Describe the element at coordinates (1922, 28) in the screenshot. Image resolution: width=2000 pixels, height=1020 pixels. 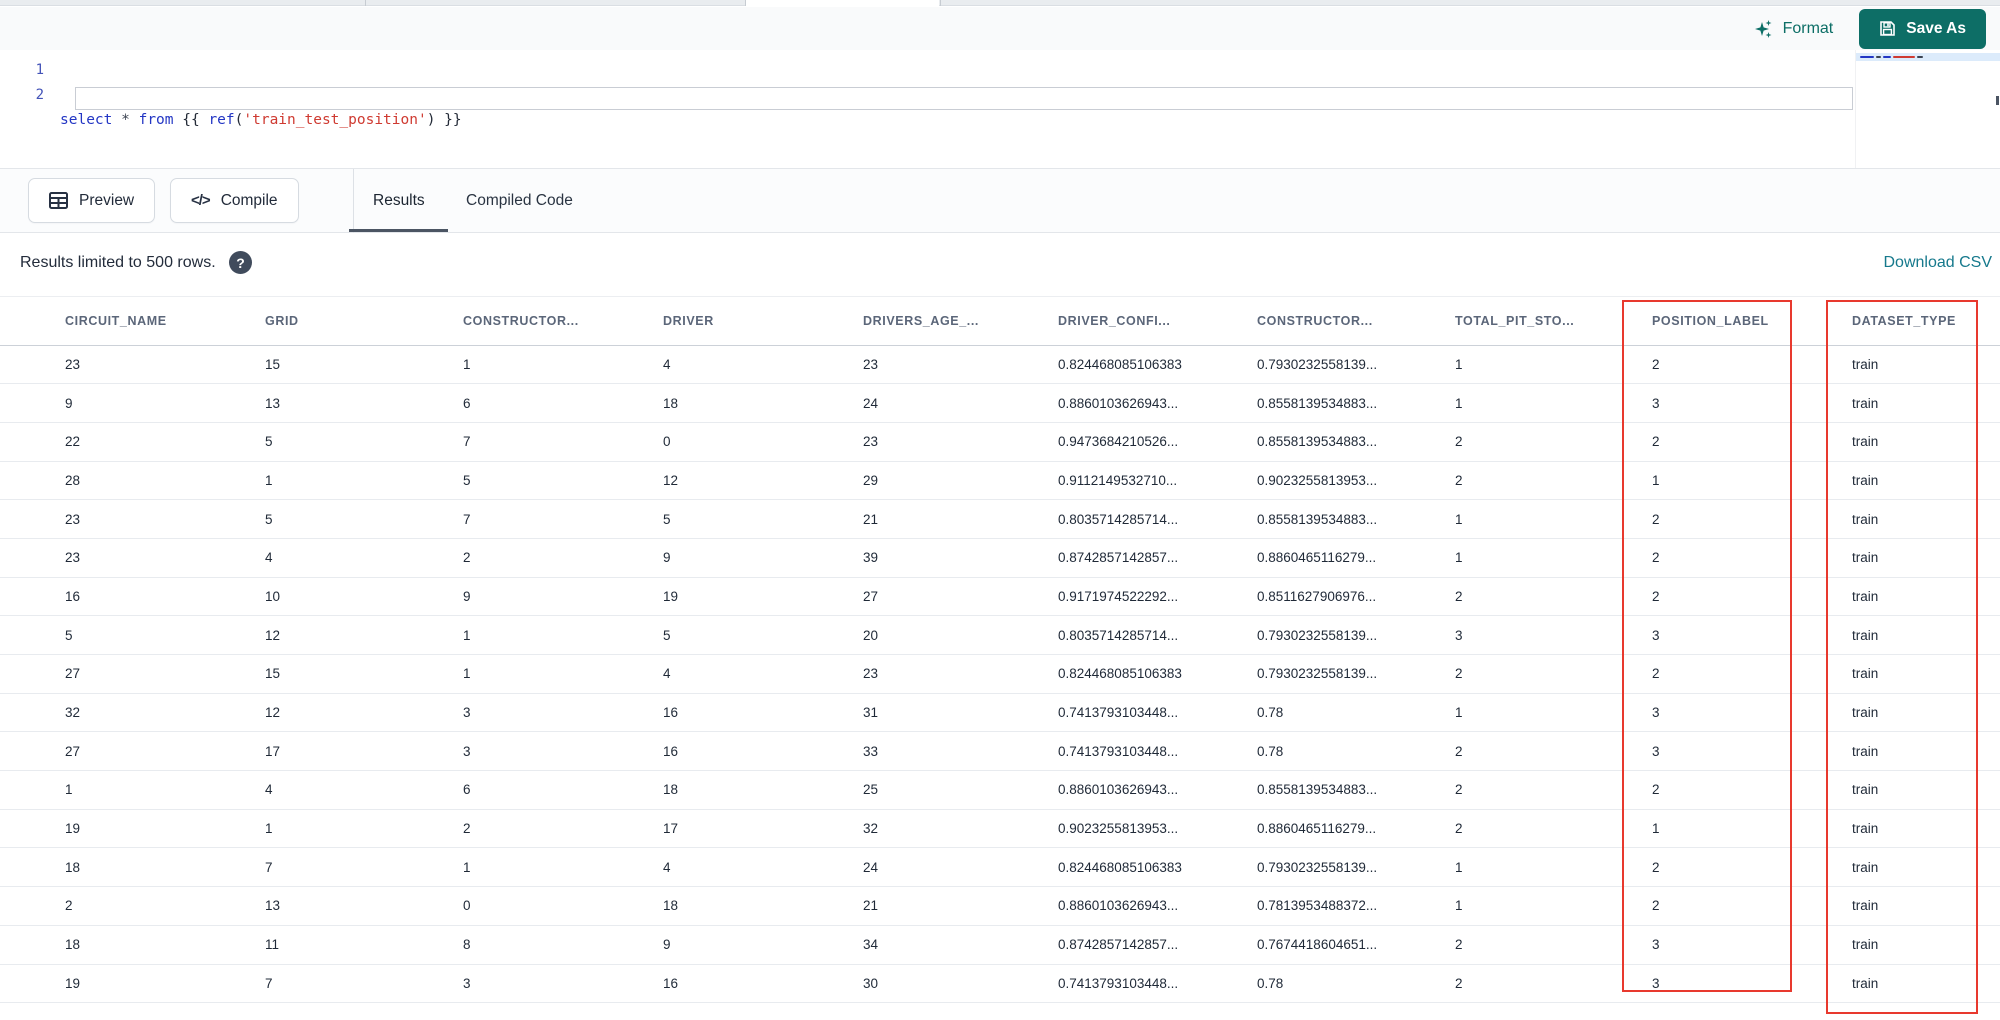
I see `save-as-button: Save As` at that location.